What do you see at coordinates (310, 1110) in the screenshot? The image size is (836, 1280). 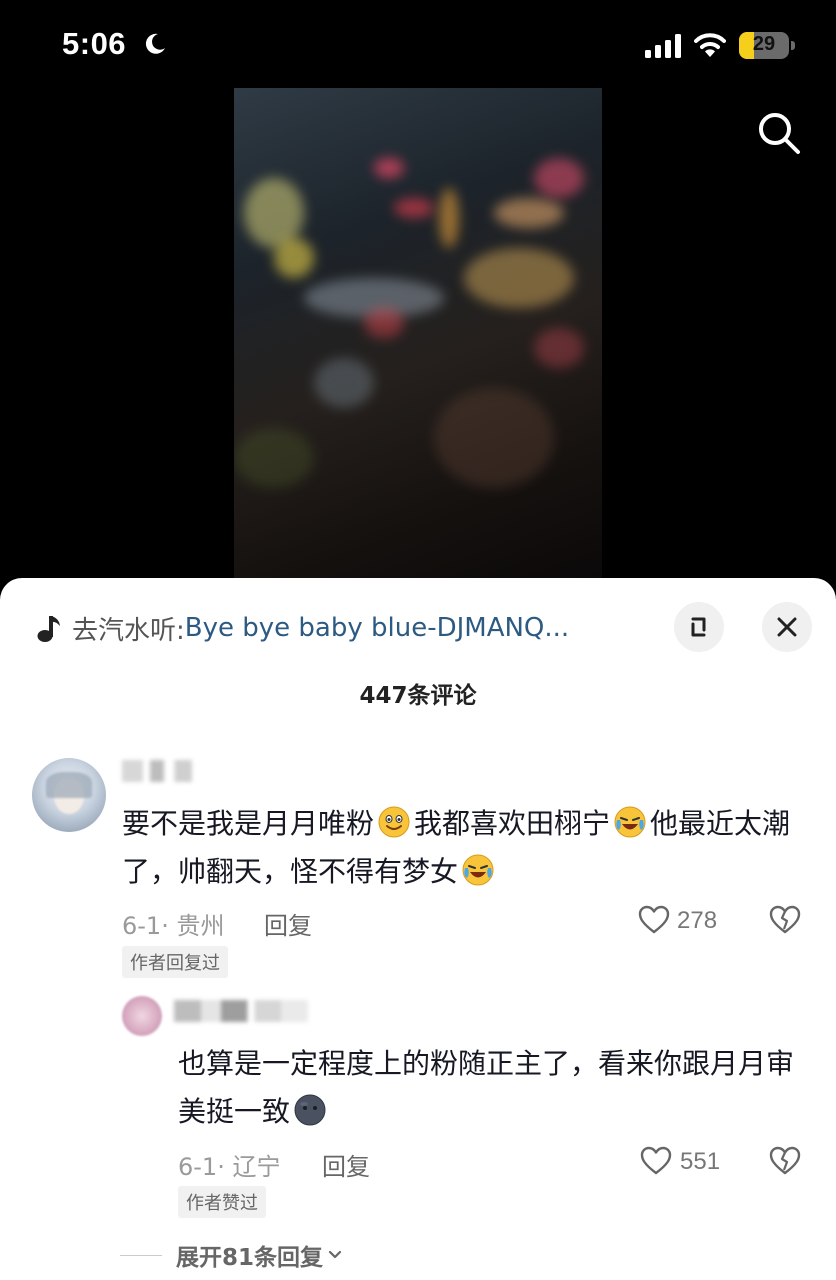 I see `dark-face-emoji-icon` at bounding box center [310, 1110].